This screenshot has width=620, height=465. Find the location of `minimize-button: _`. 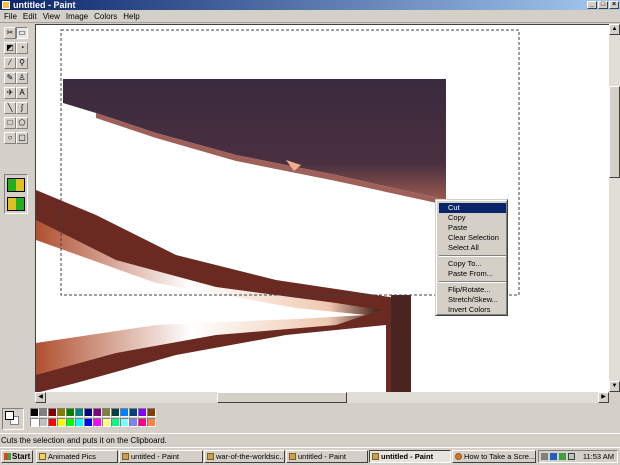

minimize-button: _ is located at coordinates (592, 5).